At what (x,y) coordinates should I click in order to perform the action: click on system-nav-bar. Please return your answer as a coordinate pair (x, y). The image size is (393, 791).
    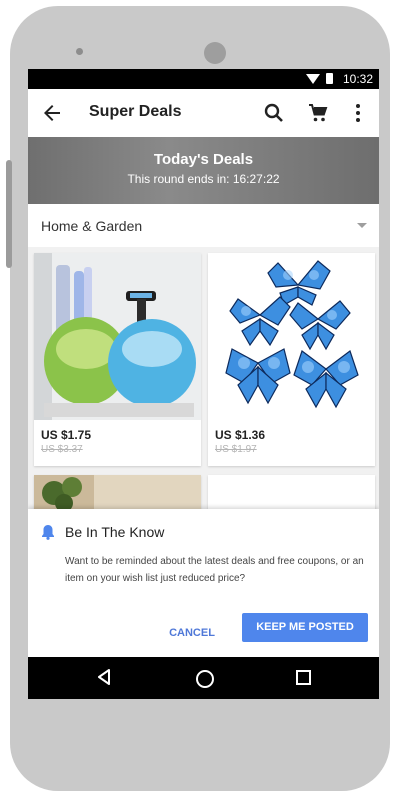
    Looking at the image, I should click on (203, 678).